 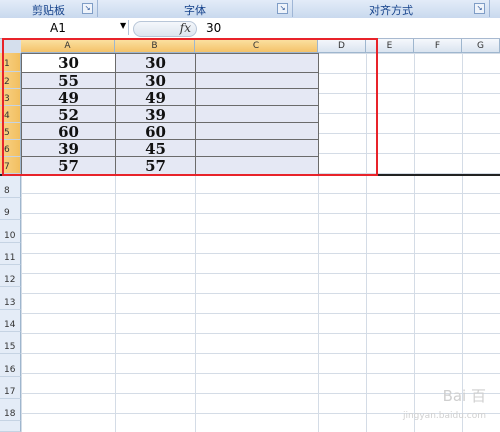 I want to click on row-header-15: 15, so click(x=10, y=343).